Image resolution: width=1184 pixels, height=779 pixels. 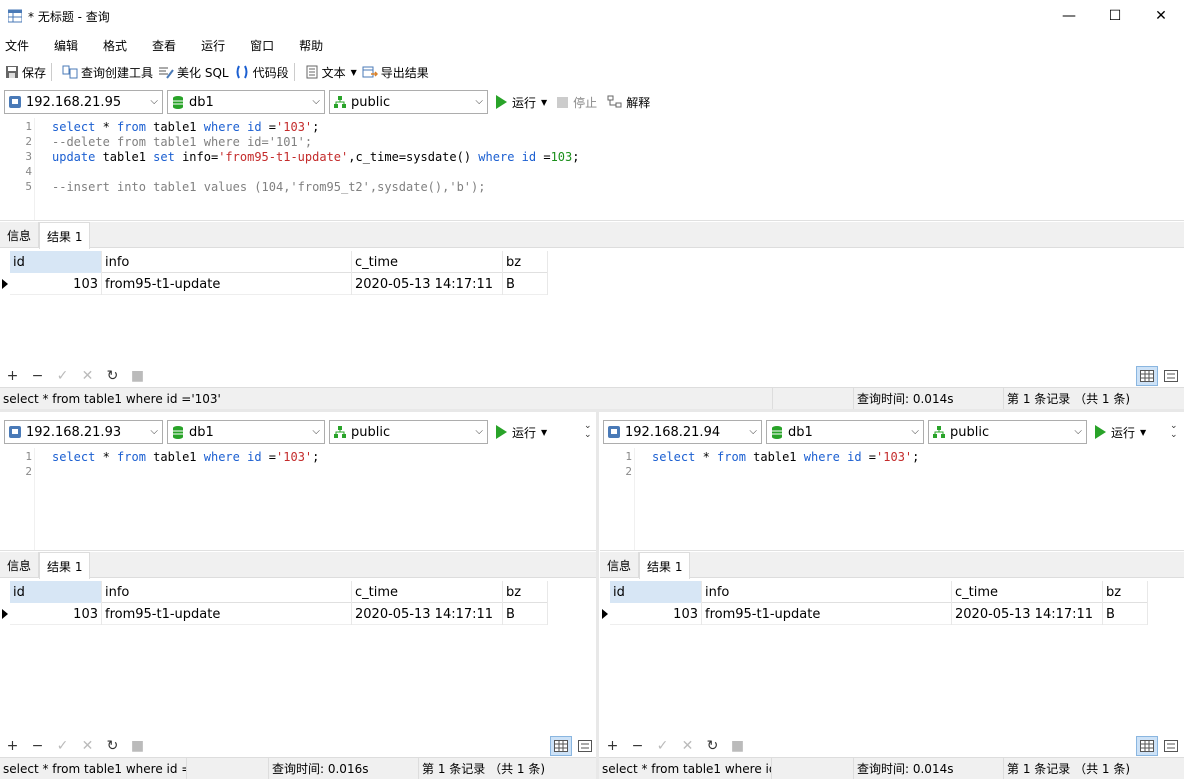 I want to click on beautify-label: 美化 SQL, so click(x=203, y=72).